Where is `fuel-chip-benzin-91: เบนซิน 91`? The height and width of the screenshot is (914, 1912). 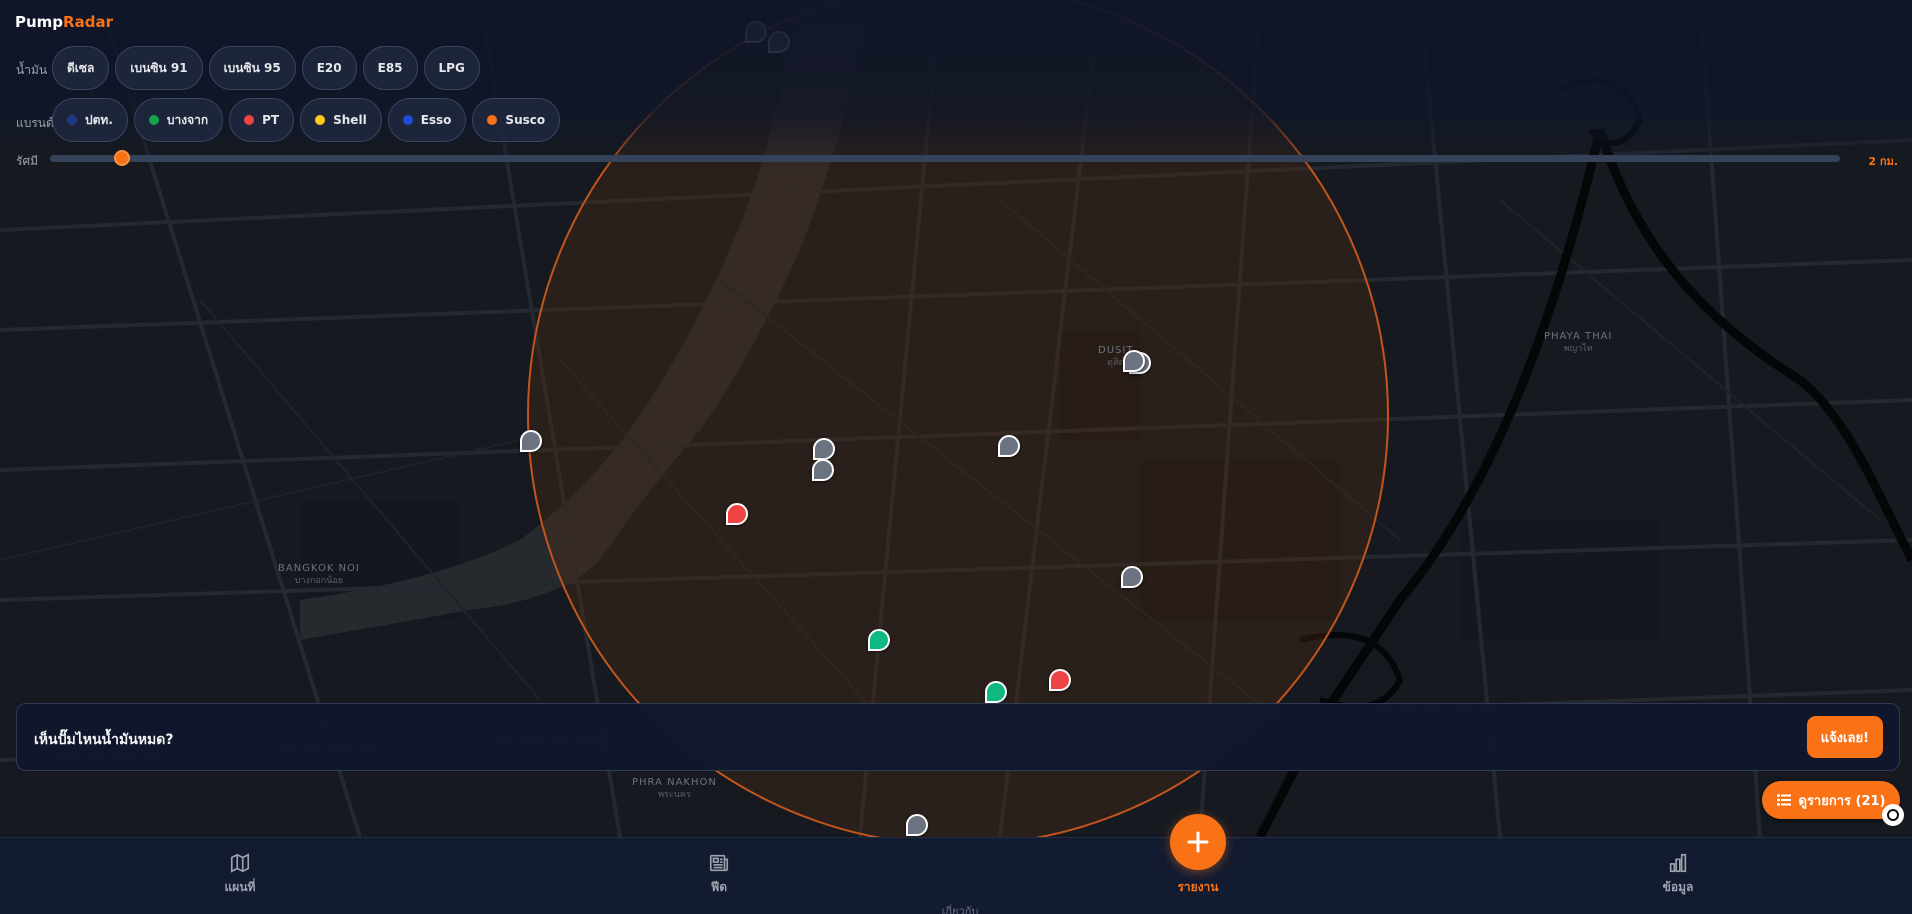 fuel-chip-benzin-91: เบนซิน 91 is located at coordinates (159, 68).